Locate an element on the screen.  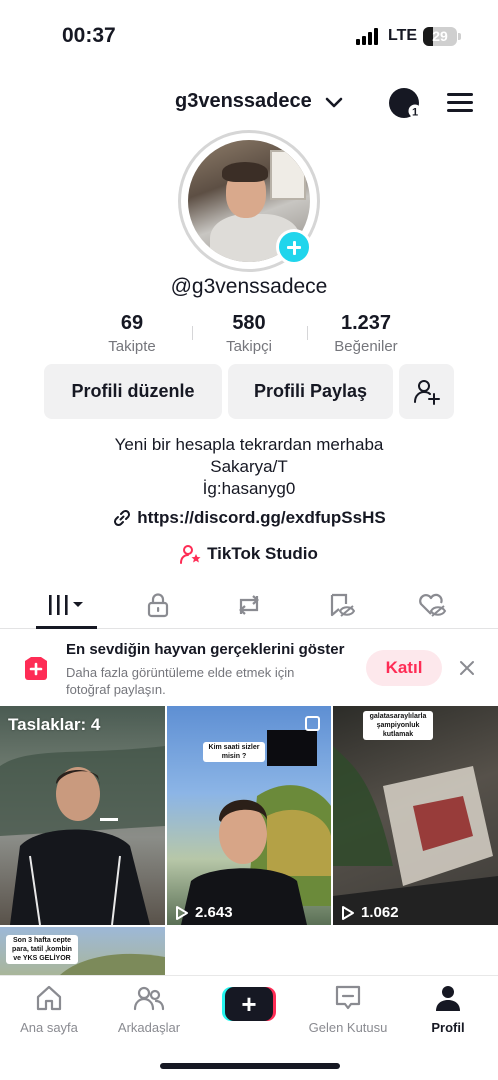
nav-home: Ana sayfa is located at coordinates (49, 1009).